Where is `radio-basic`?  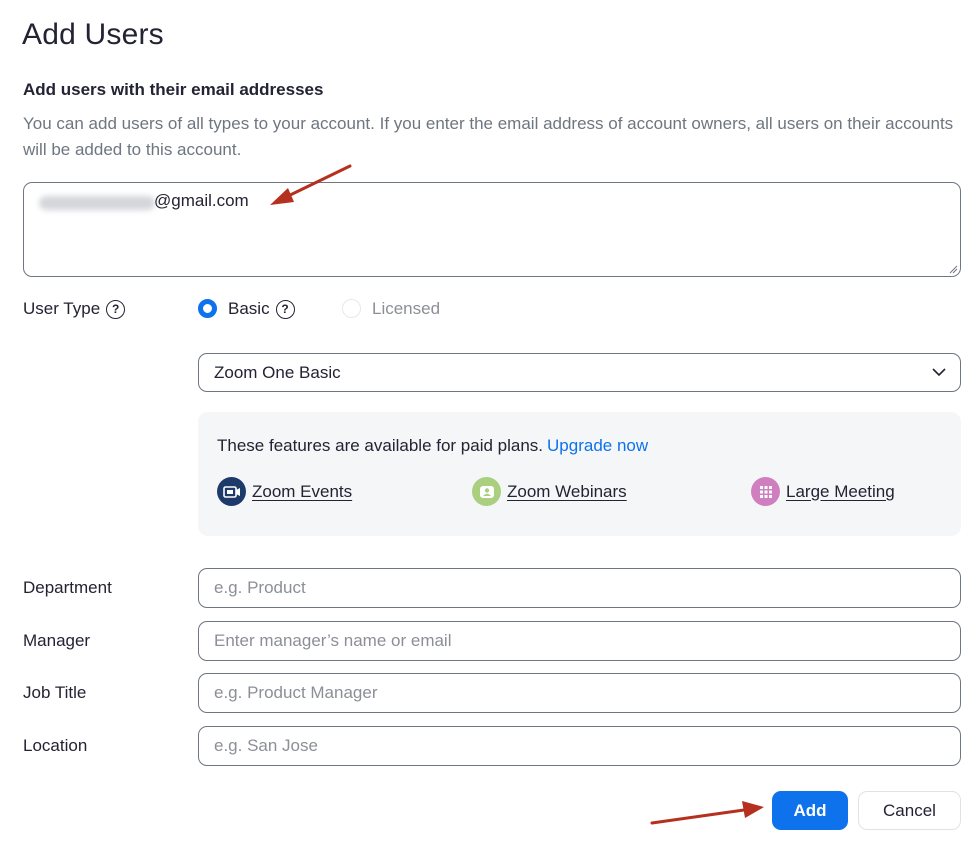
radio-basic is located at coordinates (207, 308).